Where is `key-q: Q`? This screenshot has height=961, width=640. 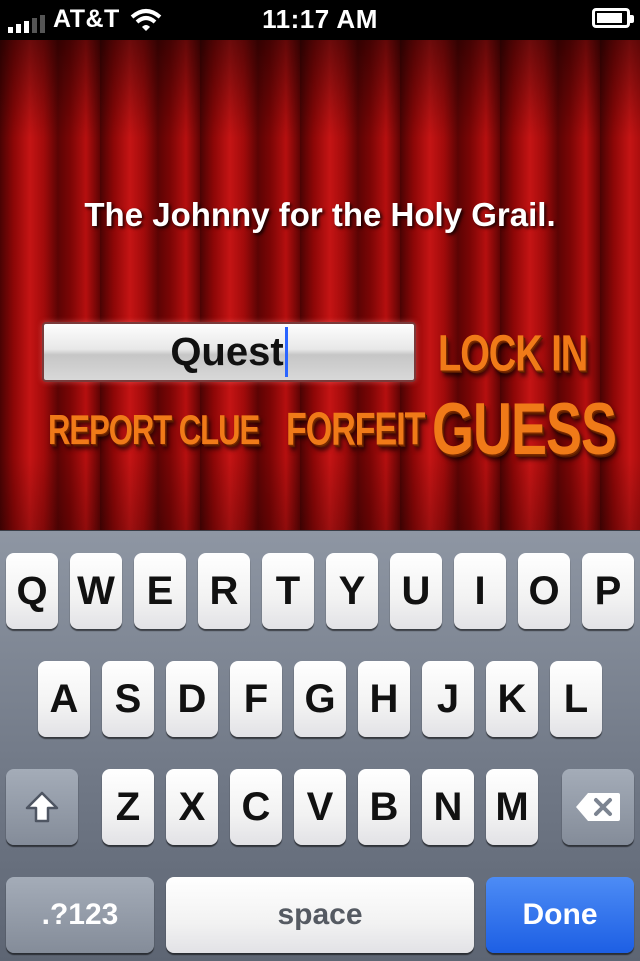
key-q: Q is located at coordinates (32, 591).